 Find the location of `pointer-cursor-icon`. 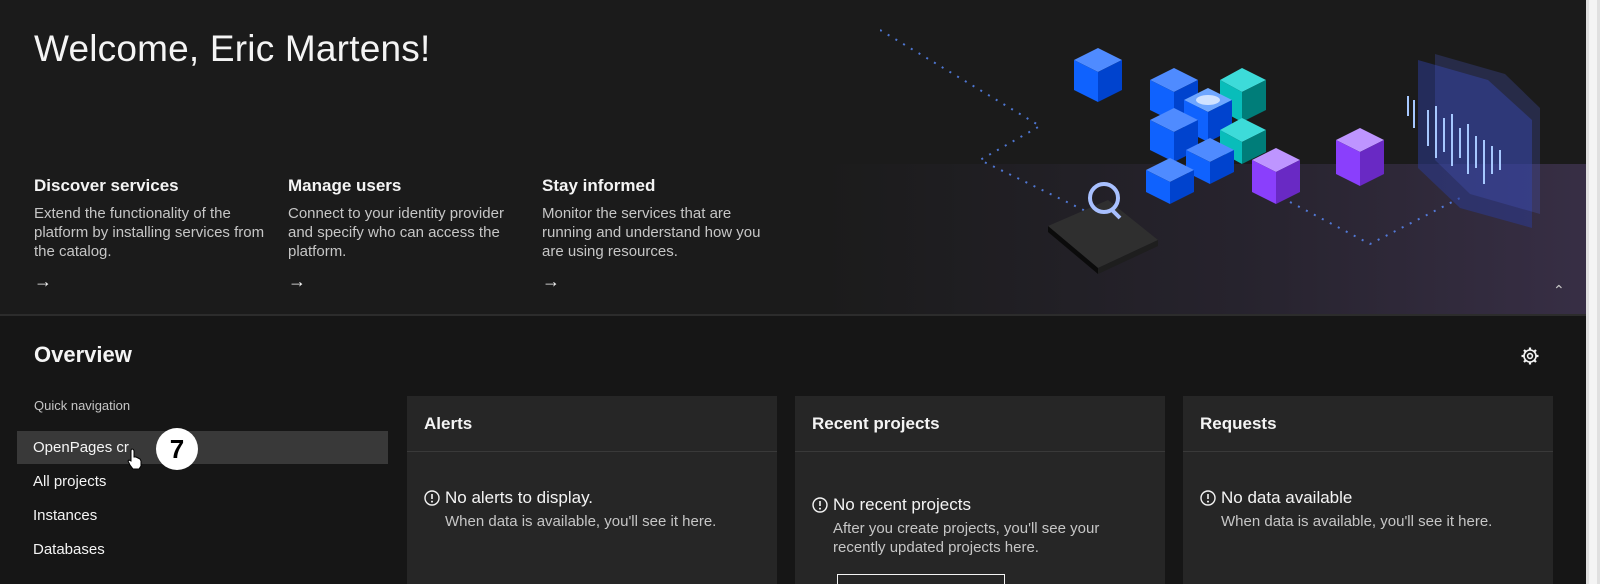

pointer-cursor-icon is located at coordinates (134, 459).